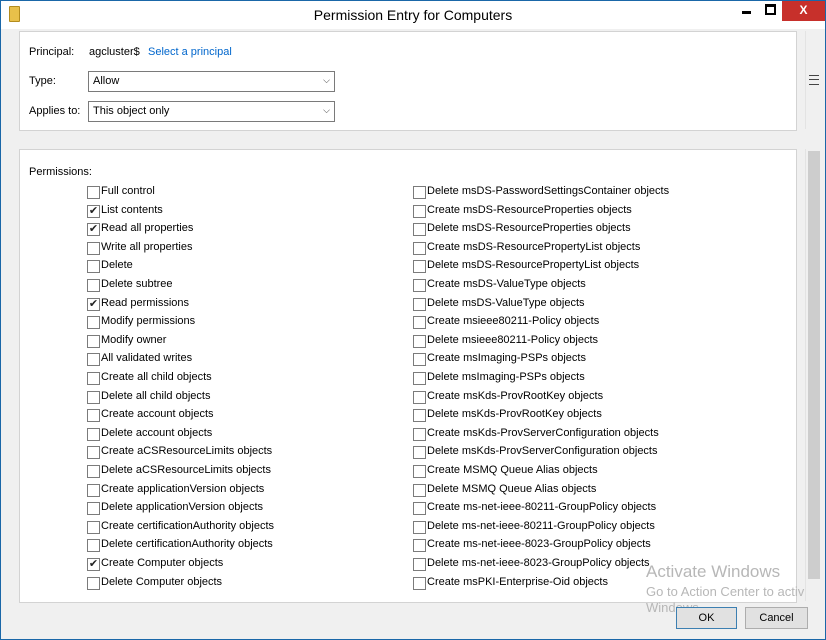  What do you see at coordinates (326, 110) in the screenshot?
I see `chevron-down-icon: ⌵` at bounding box center [326, 110].